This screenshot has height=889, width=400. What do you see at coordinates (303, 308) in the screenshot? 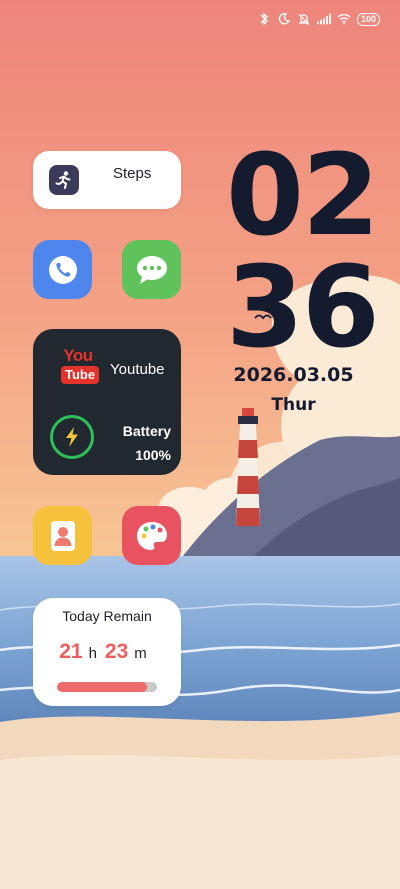
I see `clock-minute: 36` at bounding box center [303, 308].